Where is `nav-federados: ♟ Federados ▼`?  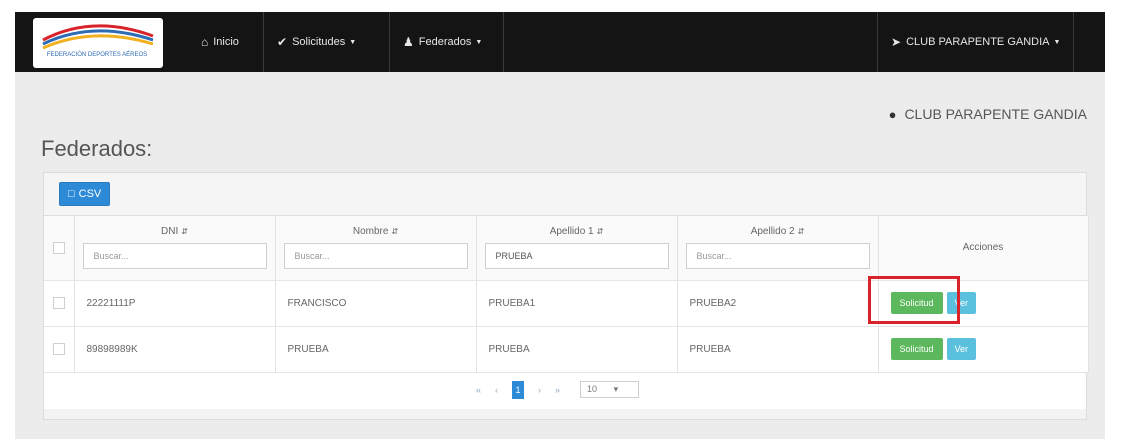 nav-federados: ♟ Federados ▼ is located at coordinates (442, 42).